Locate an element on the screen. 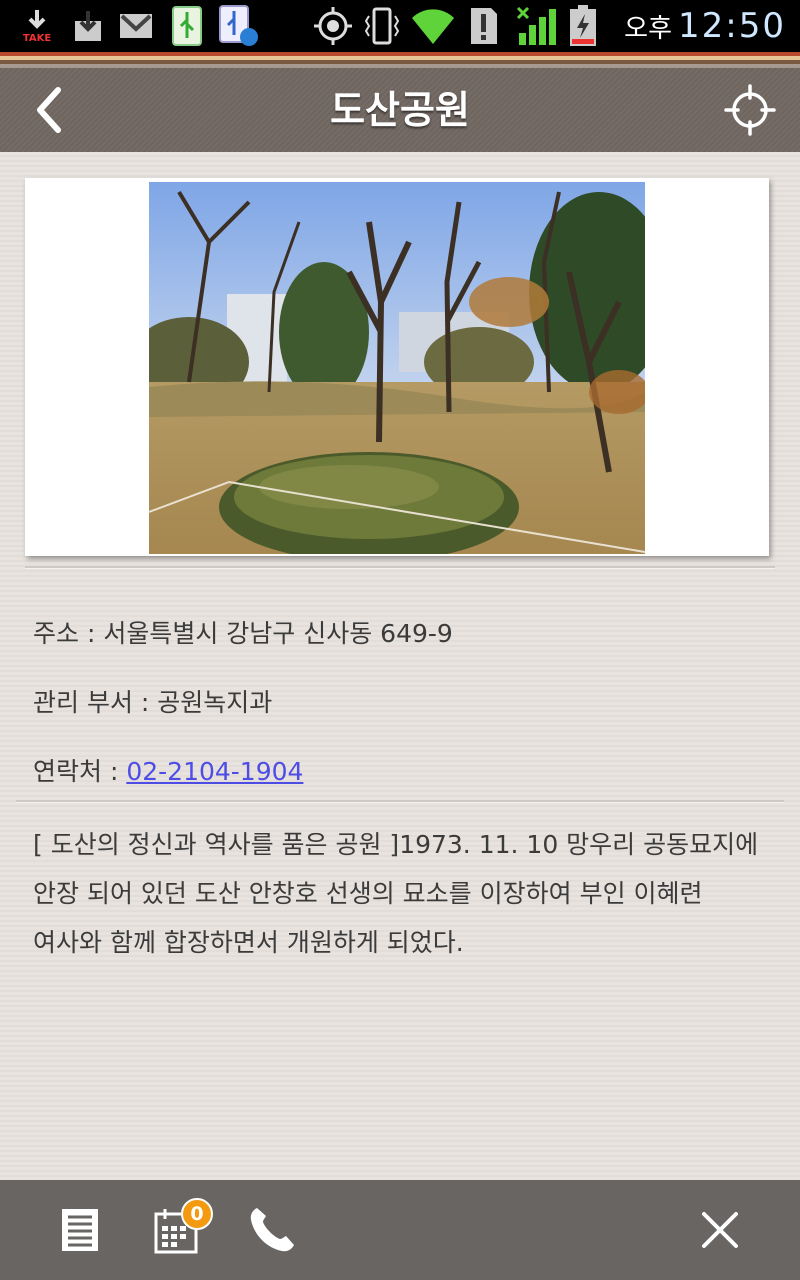 The image size is (800, 1280). bottom-bar is located at coordinates (400, 1230).